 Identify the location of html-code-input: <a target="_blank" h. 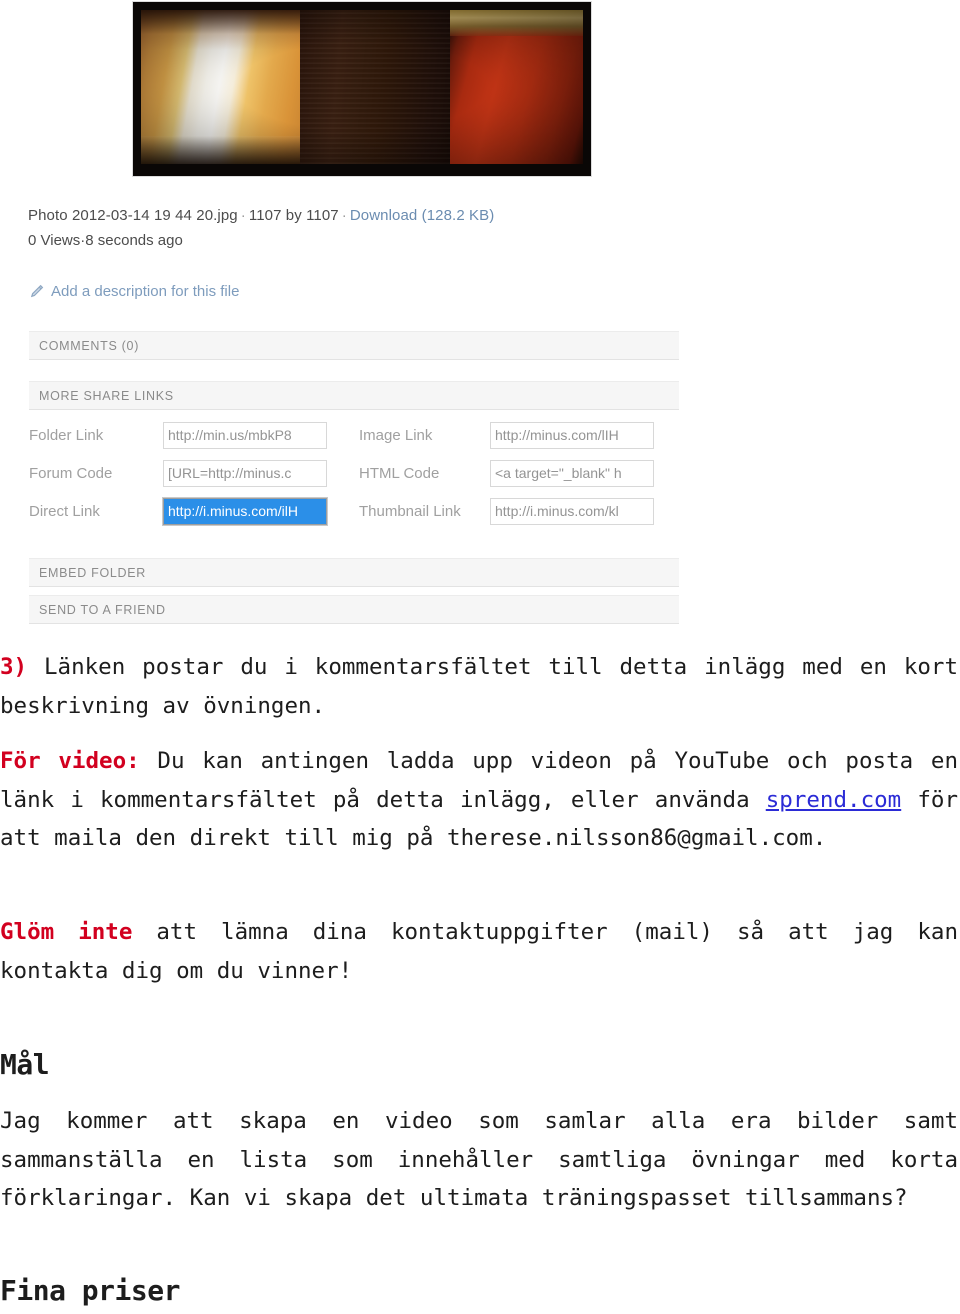
(572, 473).